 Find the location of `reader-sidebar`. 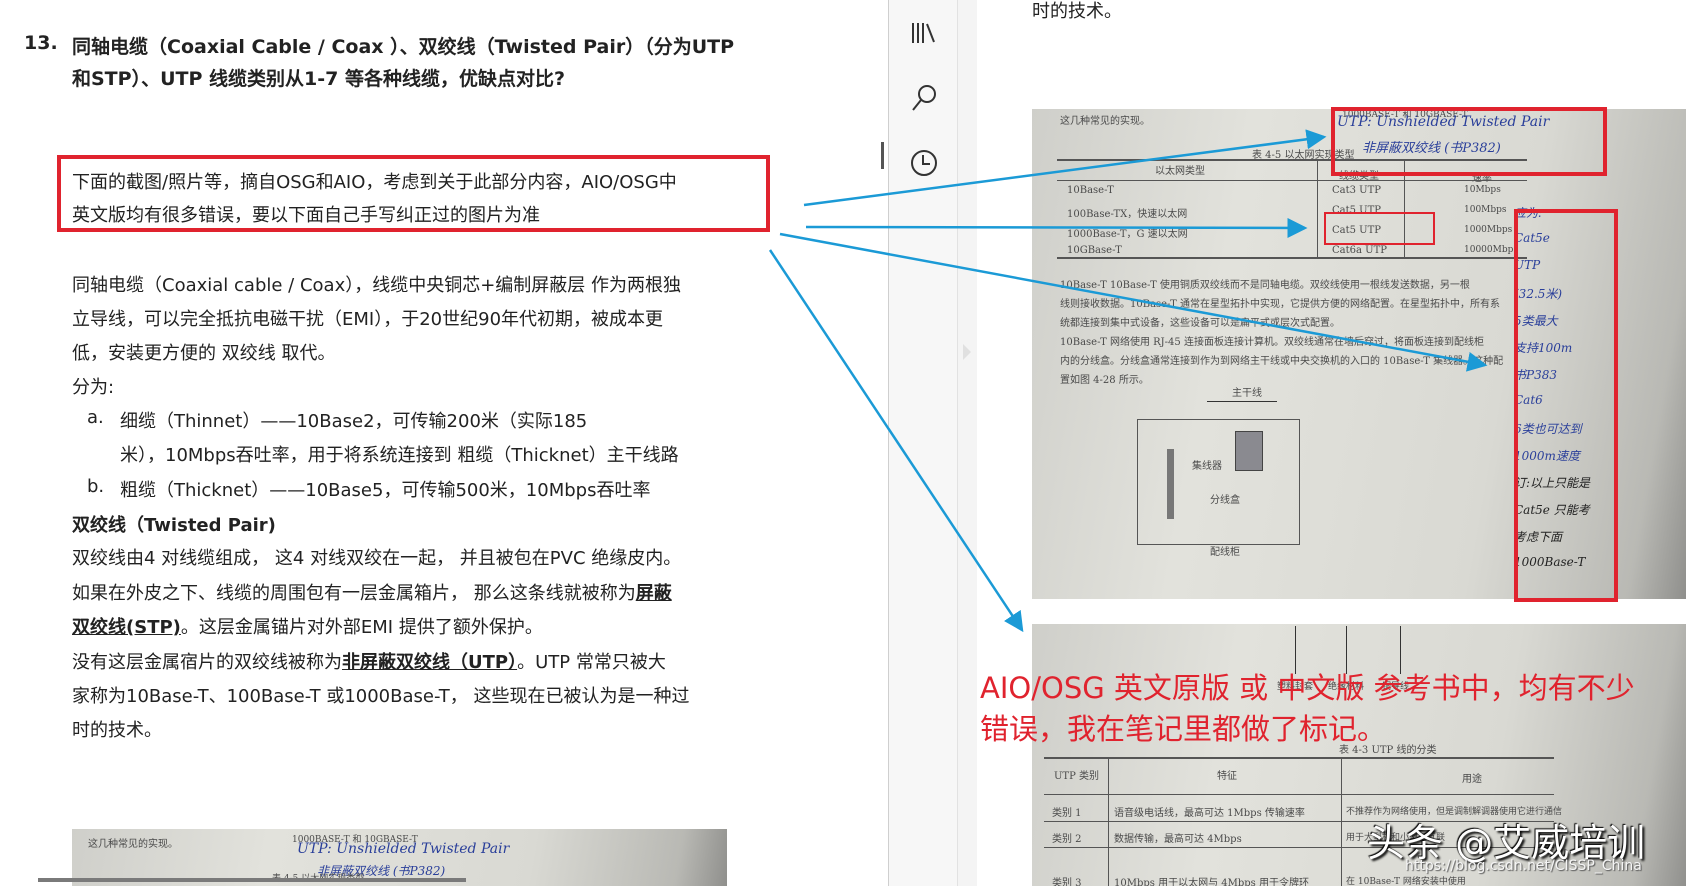

reader-sidebar is located at coordinates (923, 443).